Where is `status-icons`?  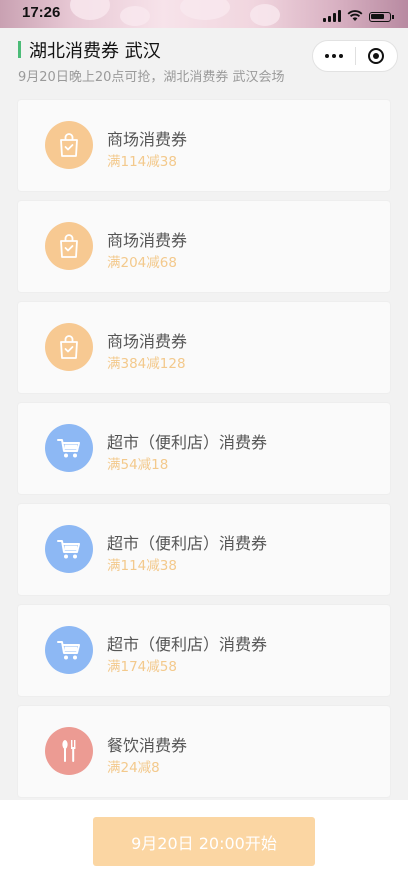
status-icons is located at coordinates (358, 14).